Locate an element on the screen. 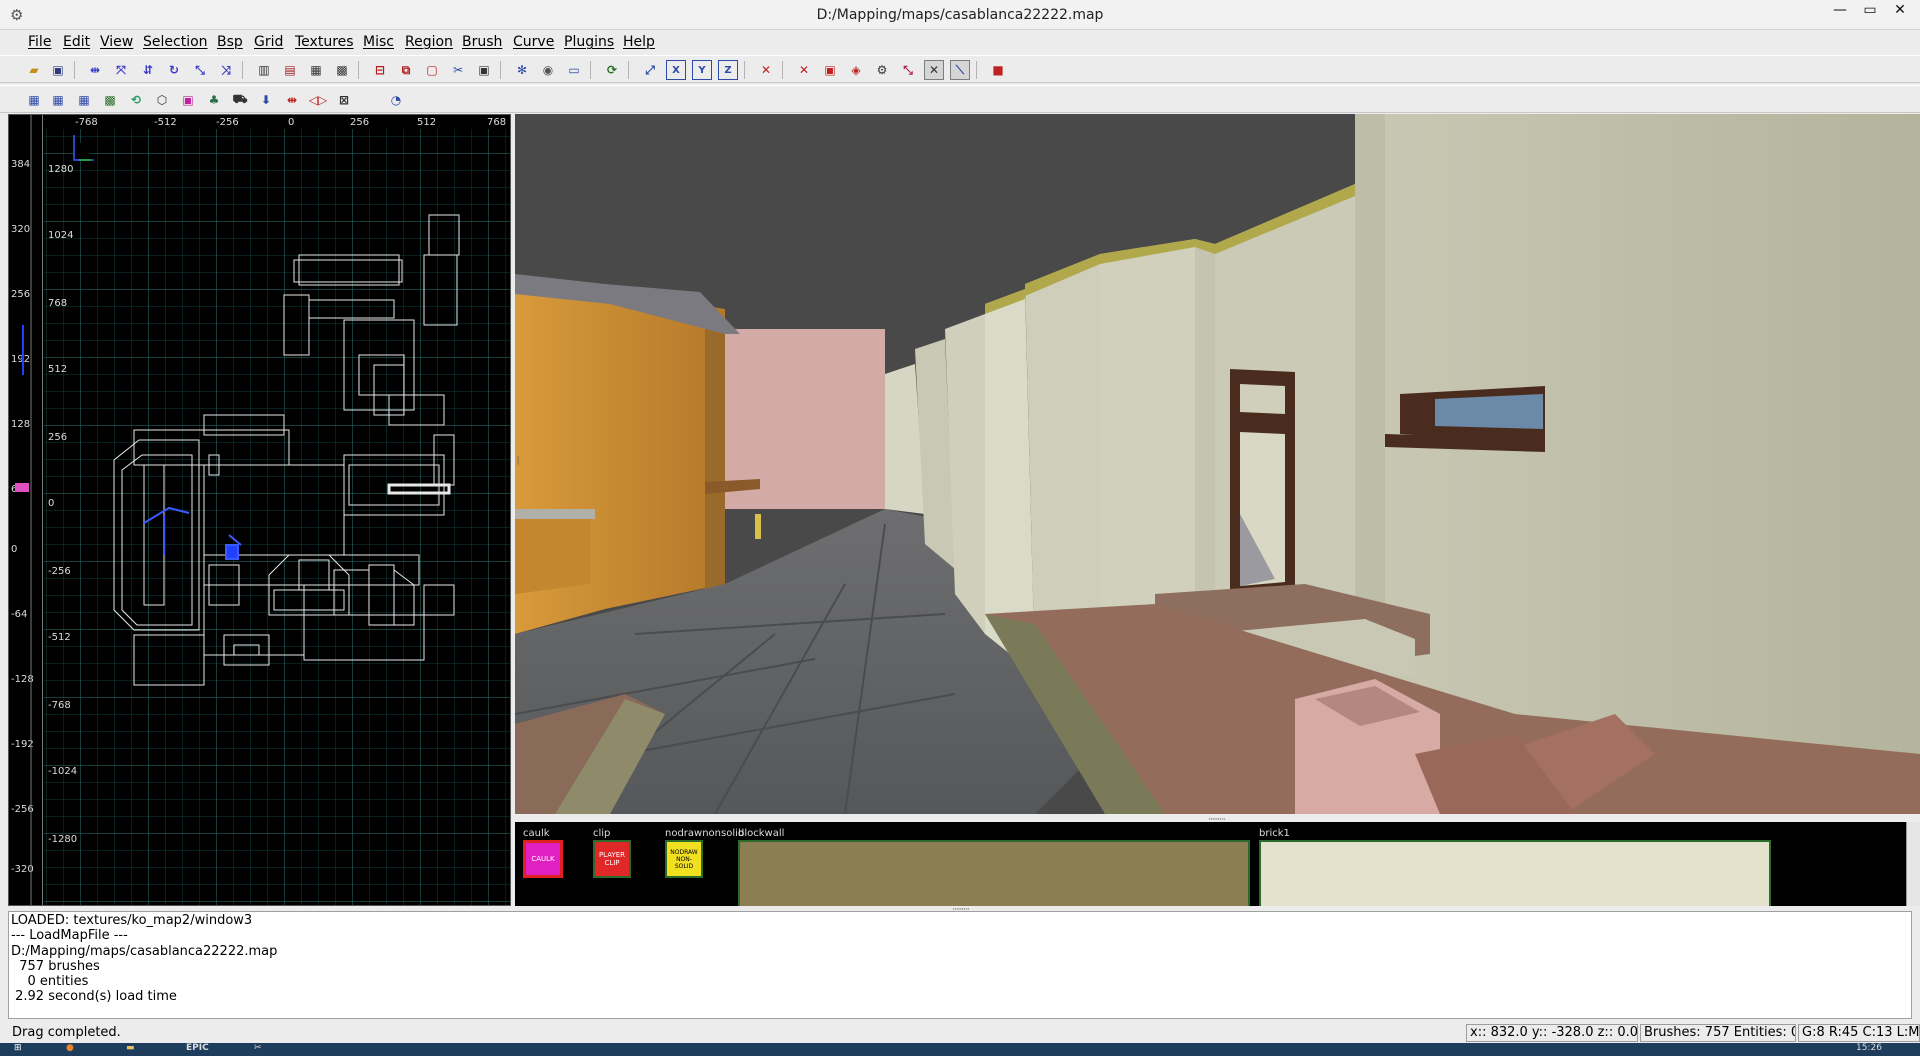 This screenshot has width=1920, height=1056. y-tick-label: -1280 is located at coordinates (63, 839).